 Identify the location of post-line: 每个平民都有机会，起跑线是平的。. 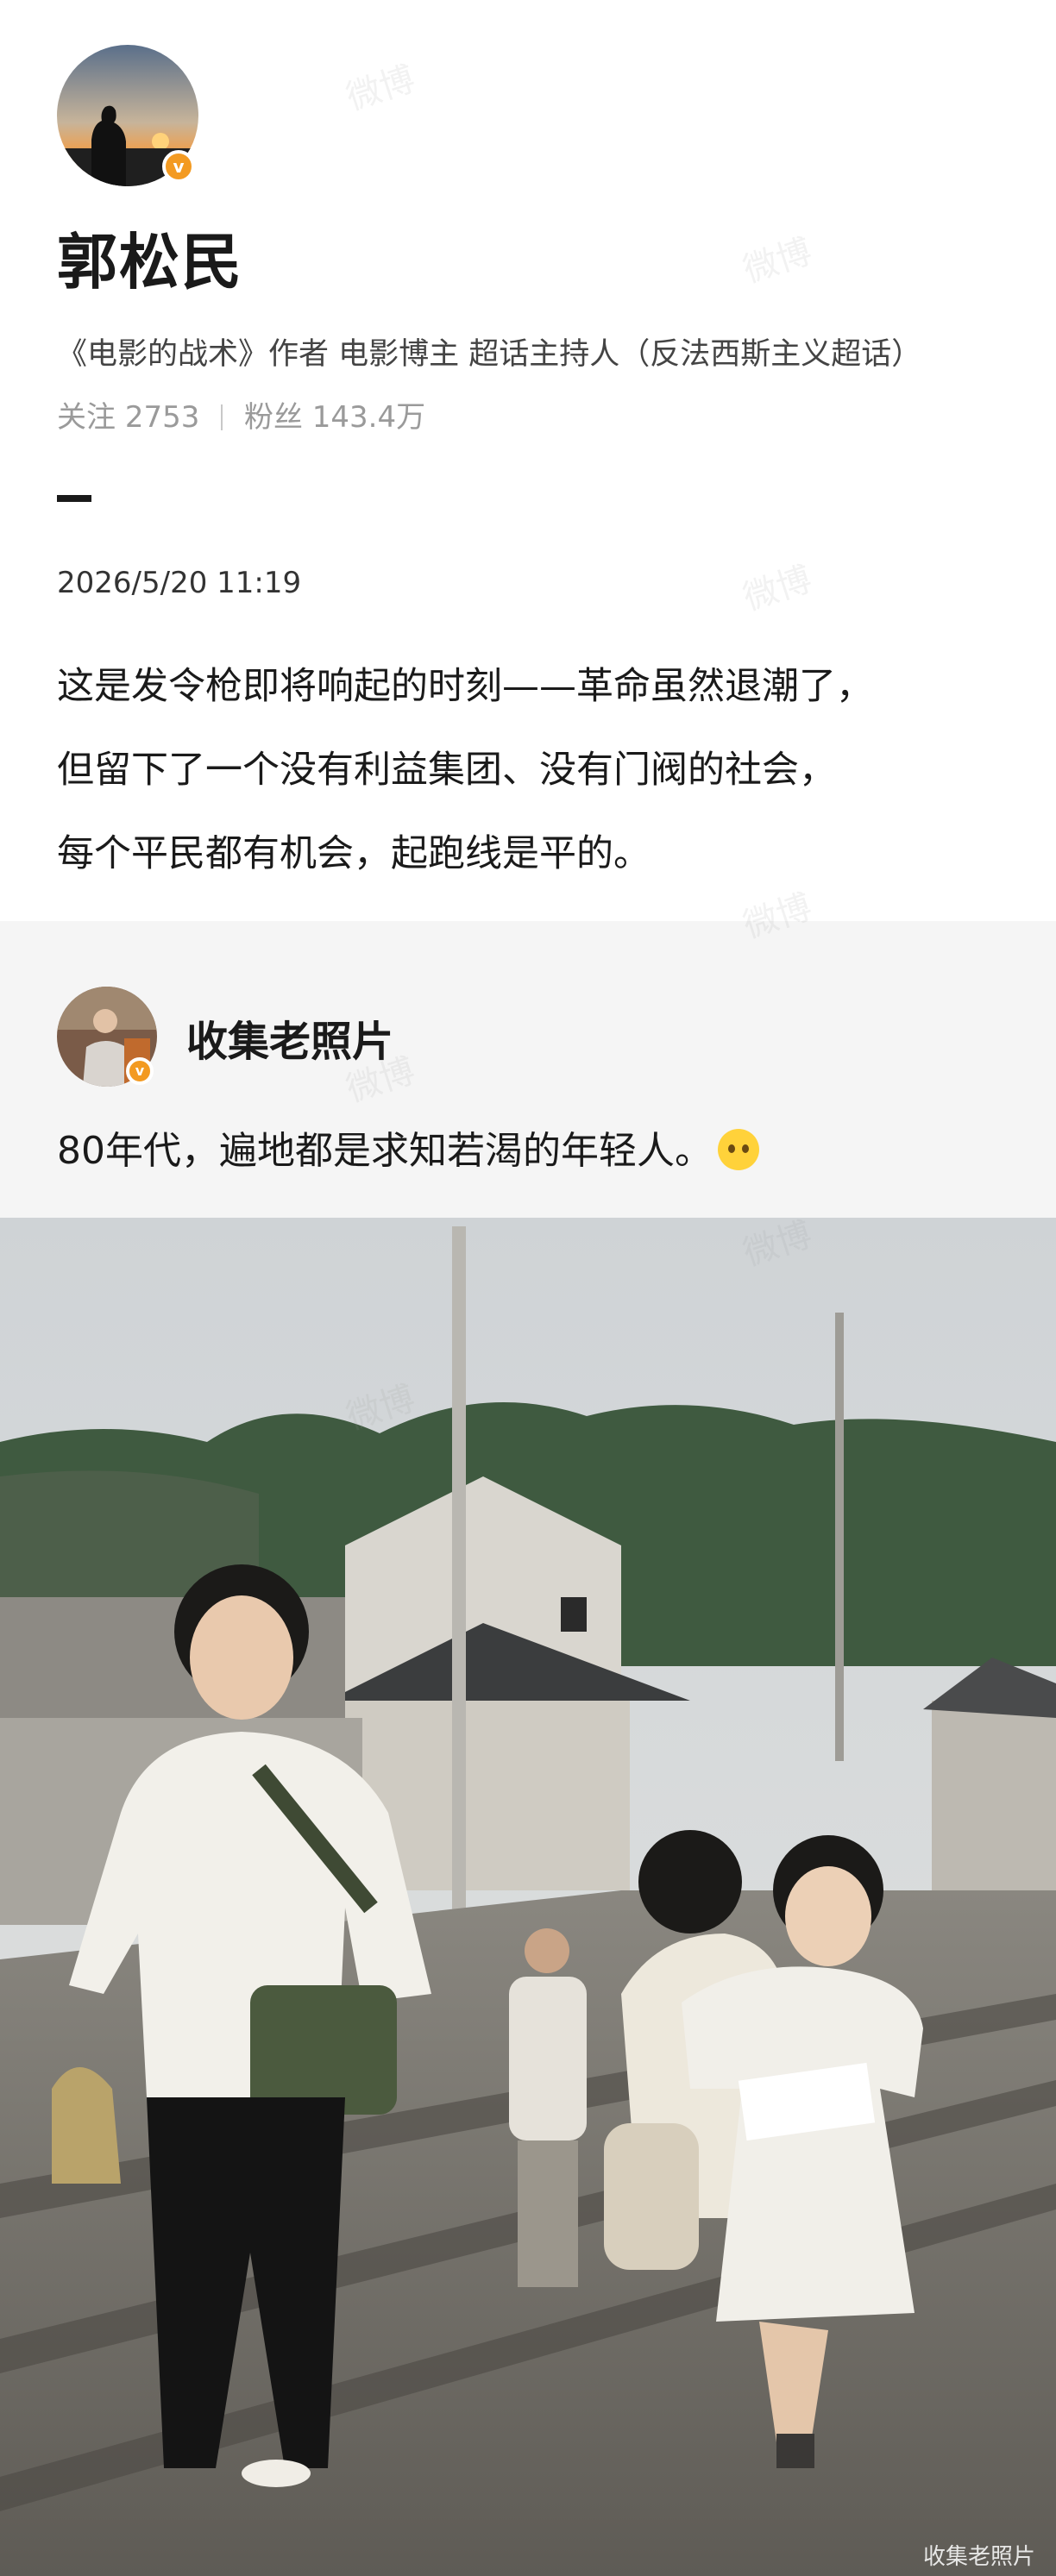
(354, 853).